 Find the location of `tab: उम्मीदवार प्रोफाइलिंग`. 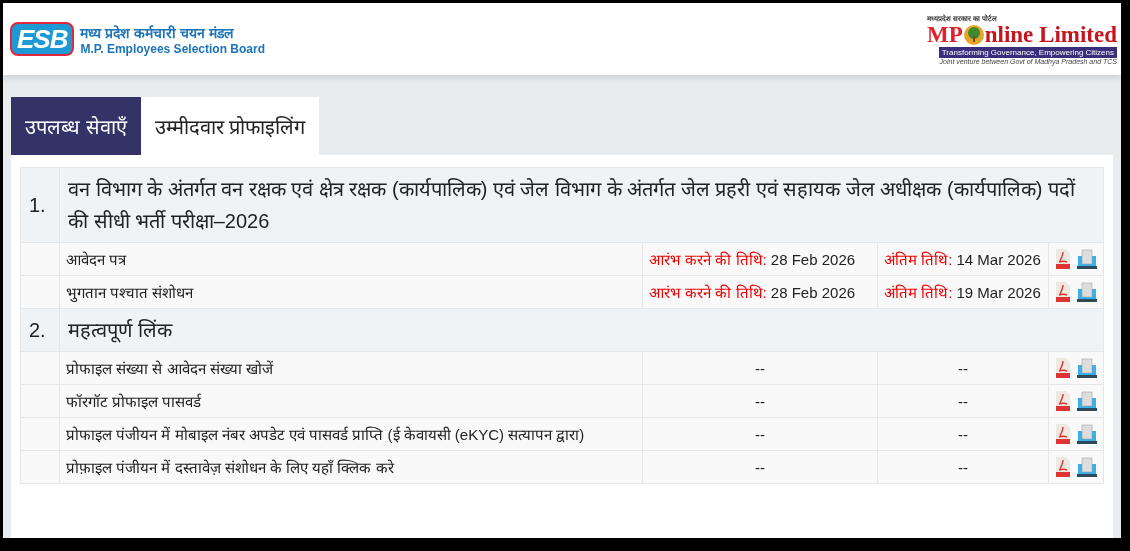

tab: उम्मीदवार प्रोफाइलिंग is located at coordinates (230, 126).